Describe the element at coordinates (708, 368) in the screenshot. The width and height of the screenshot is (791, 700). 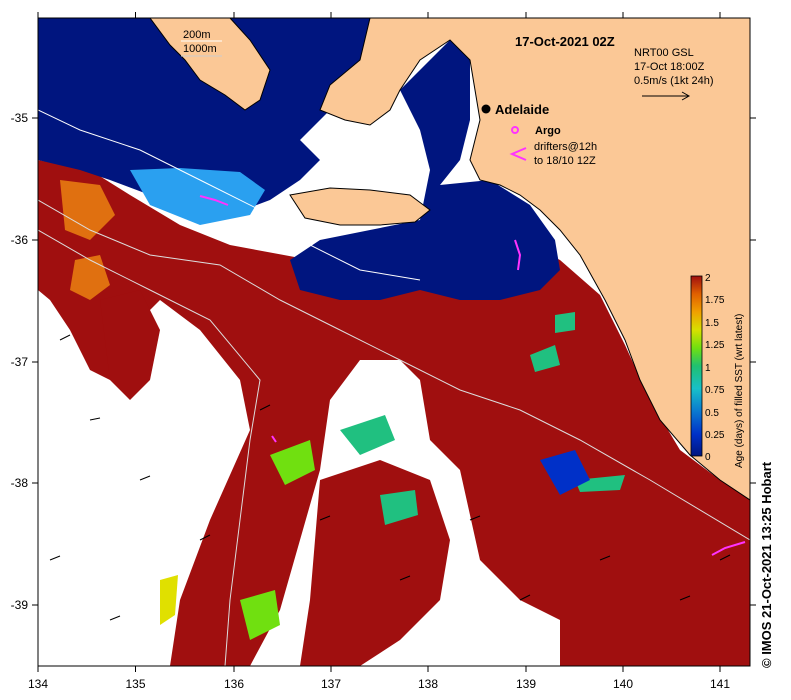
I see `colorbar-tick-1: 1` at that location.